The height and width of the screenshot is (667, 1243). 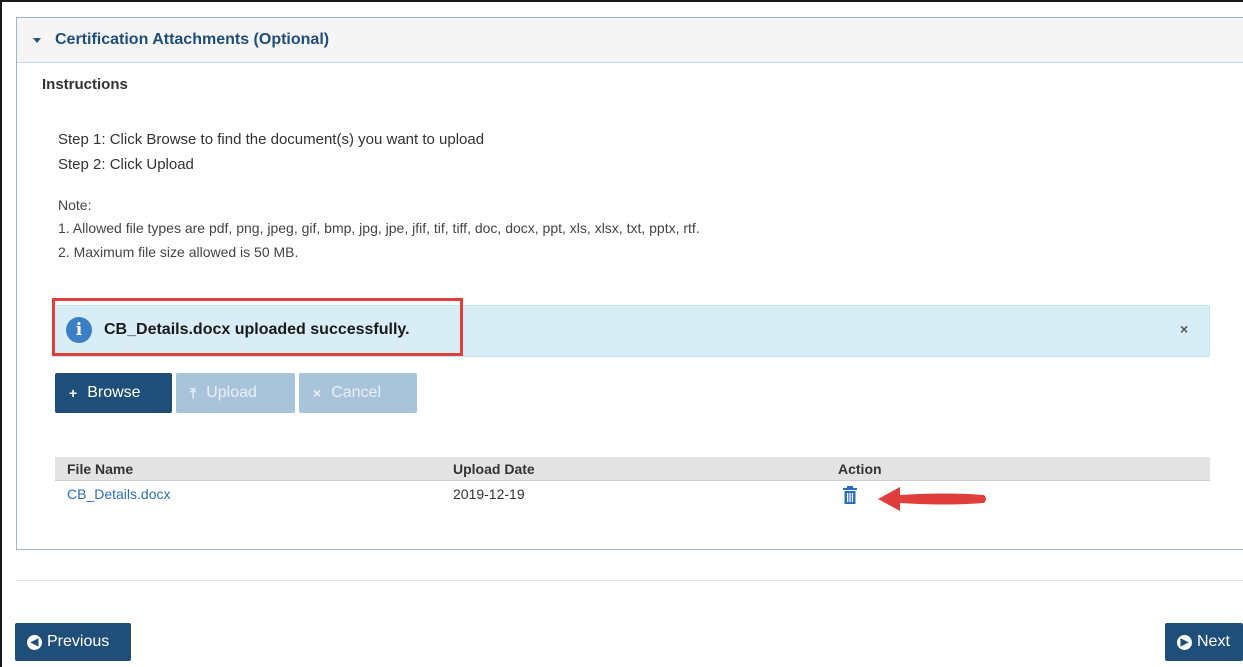 What do you see at coordinates (629, 580) in the screenshot?
I see `footer-divider` at bounding box center [629, 580].